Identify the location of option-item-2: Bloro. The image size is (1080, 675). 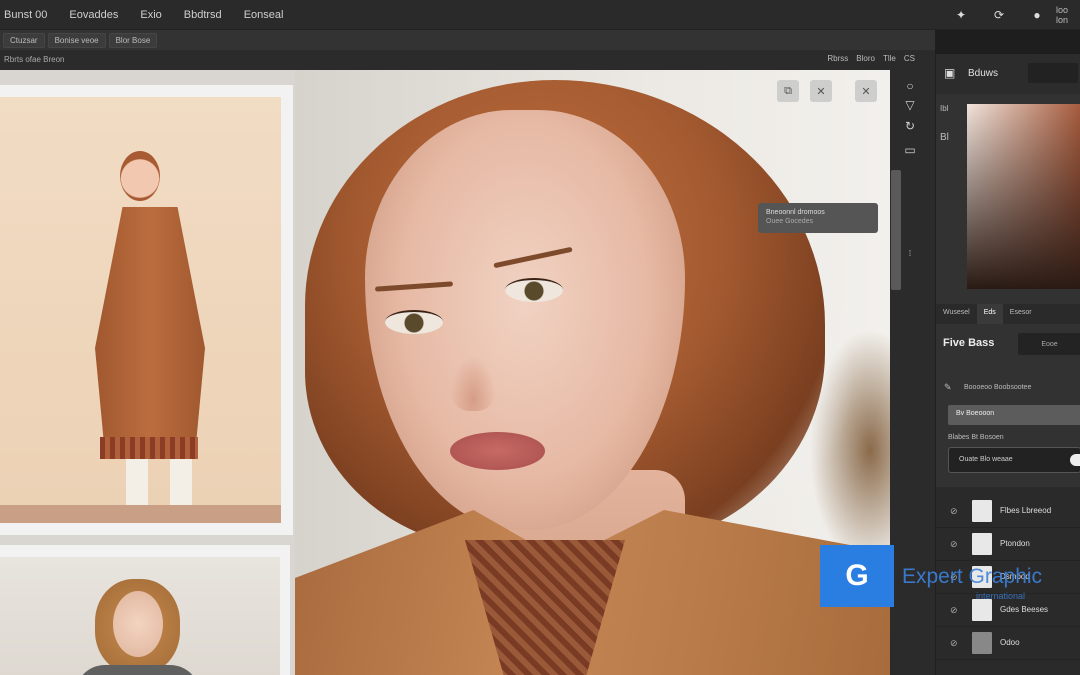
(865, 58).